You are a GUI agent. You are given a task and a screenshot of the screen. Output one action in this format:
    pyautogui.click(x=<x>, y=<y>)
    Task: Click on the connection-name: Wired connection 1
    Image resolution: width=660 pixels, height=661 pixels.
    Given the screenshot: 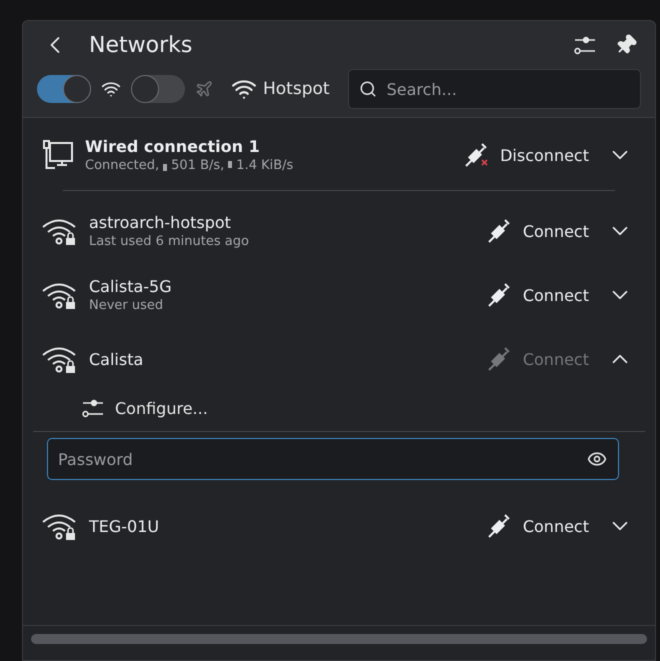 What is the action you would take?
    pyautogui.click(x=173, y=146)
    